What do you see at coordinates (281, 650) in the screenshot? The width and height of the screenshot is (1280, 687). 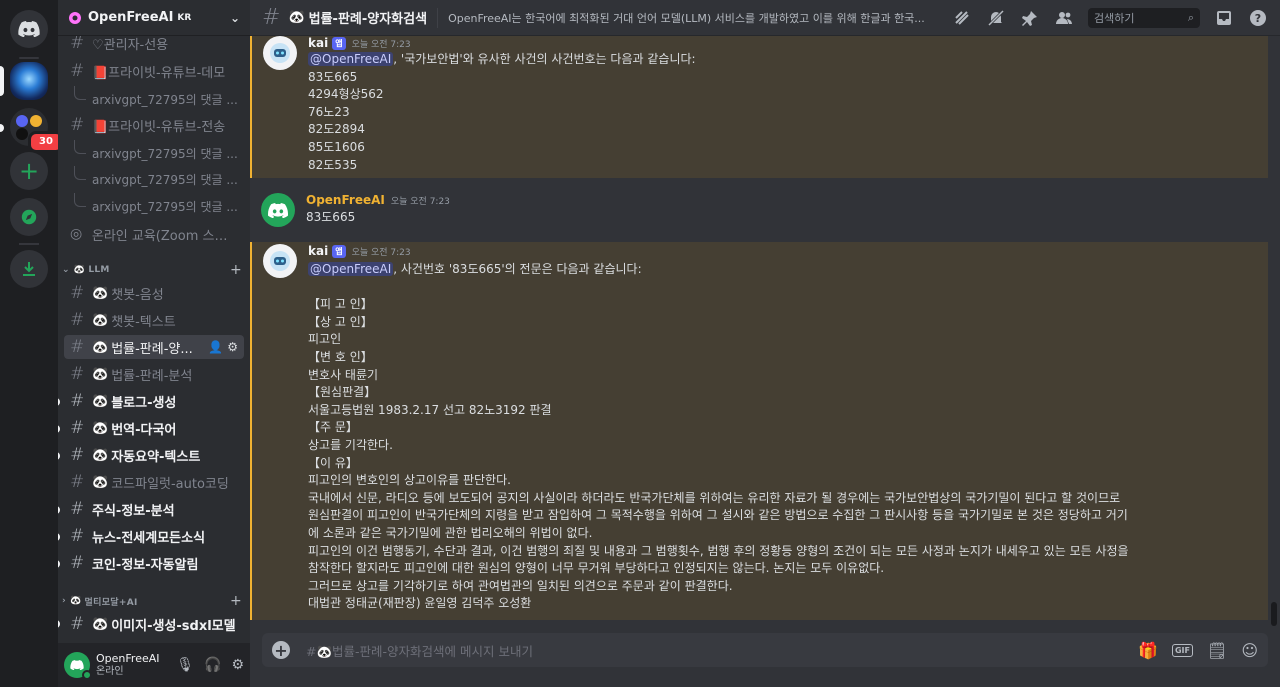 I see `add-attachment-icon: +` at bounding box center [281, 650].